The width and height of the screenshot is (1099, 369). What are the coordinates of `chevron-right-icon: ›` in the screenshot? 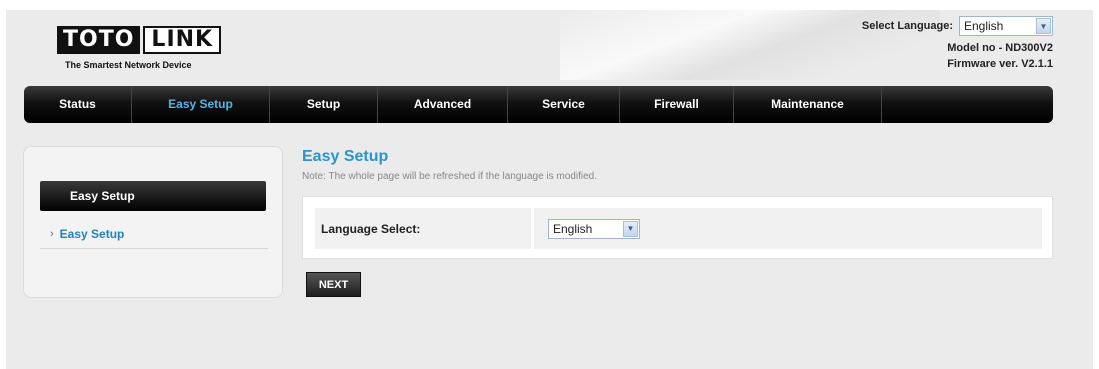 It's located at (52, 233).